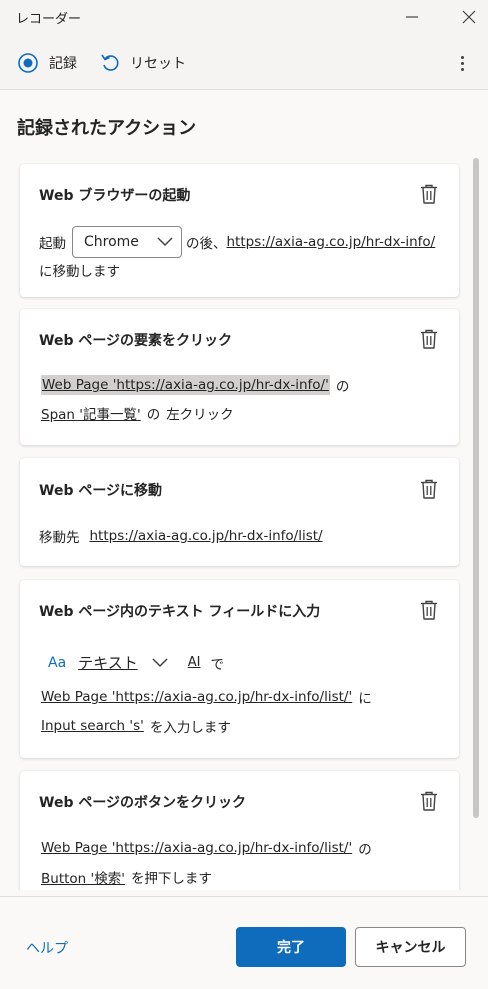 The image size is (488, 989). I want to click on close-button, so click(467, 17).